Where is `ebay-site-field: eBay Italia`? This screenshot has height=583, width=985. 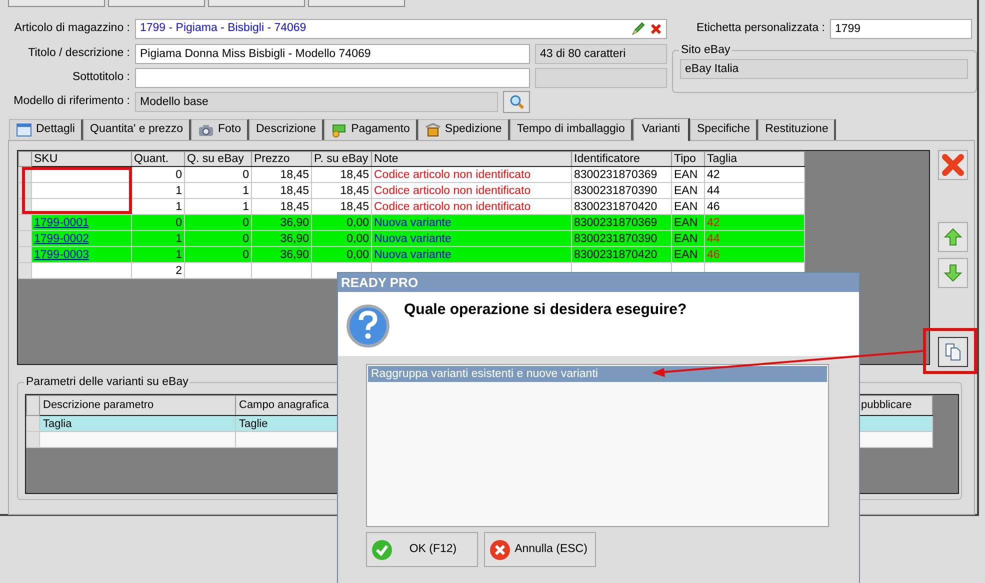
ebay-site-field: eBay Italia is located at coordinates (824, 69).